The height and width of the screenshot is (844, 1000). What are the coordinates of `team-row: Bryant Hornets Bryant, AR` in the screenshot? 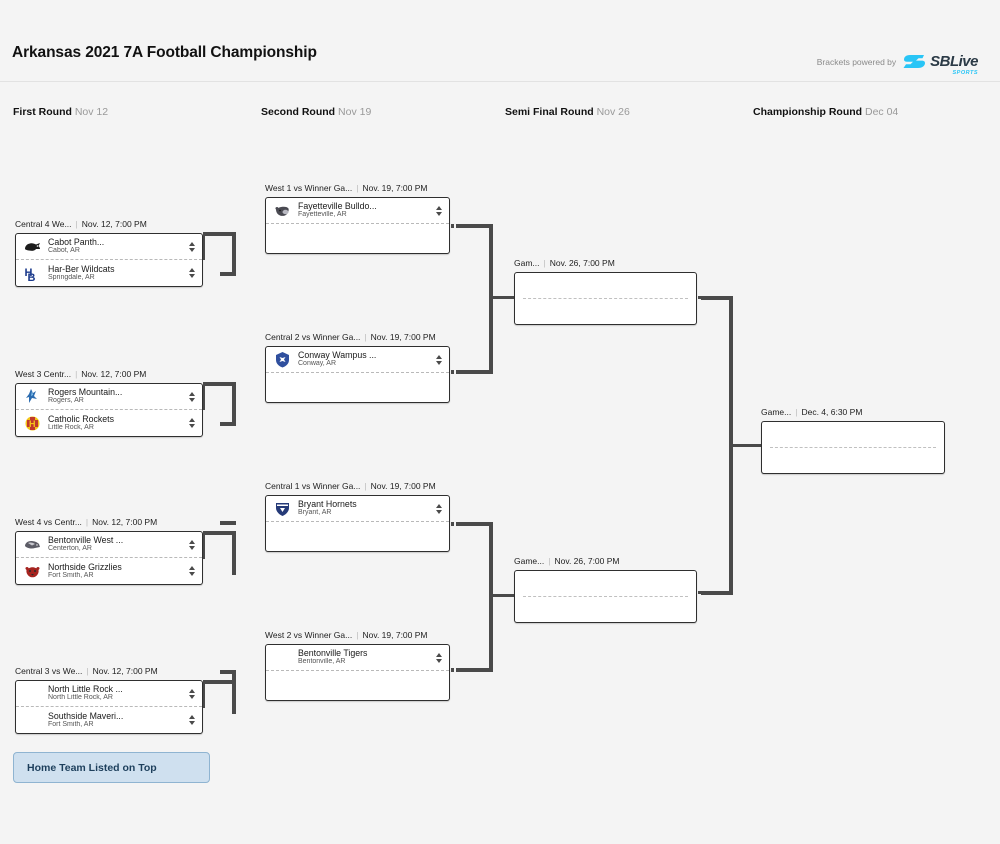 It's located at (357, 509).